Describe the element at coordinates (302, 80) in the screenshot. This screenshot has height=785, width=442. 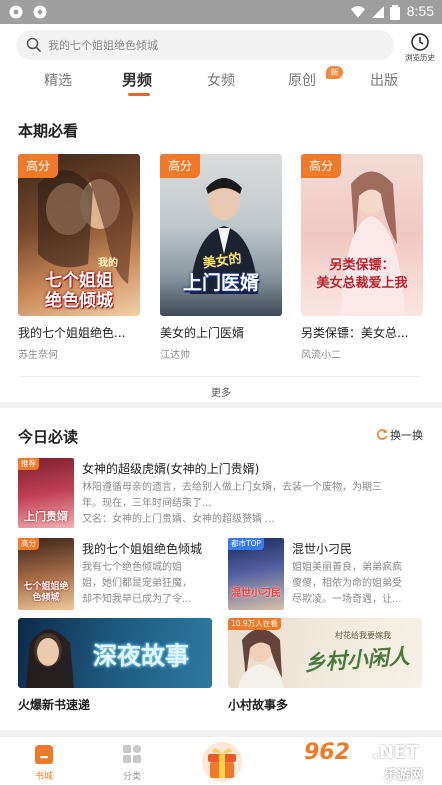
I see `tab-original: 原创` at that location.